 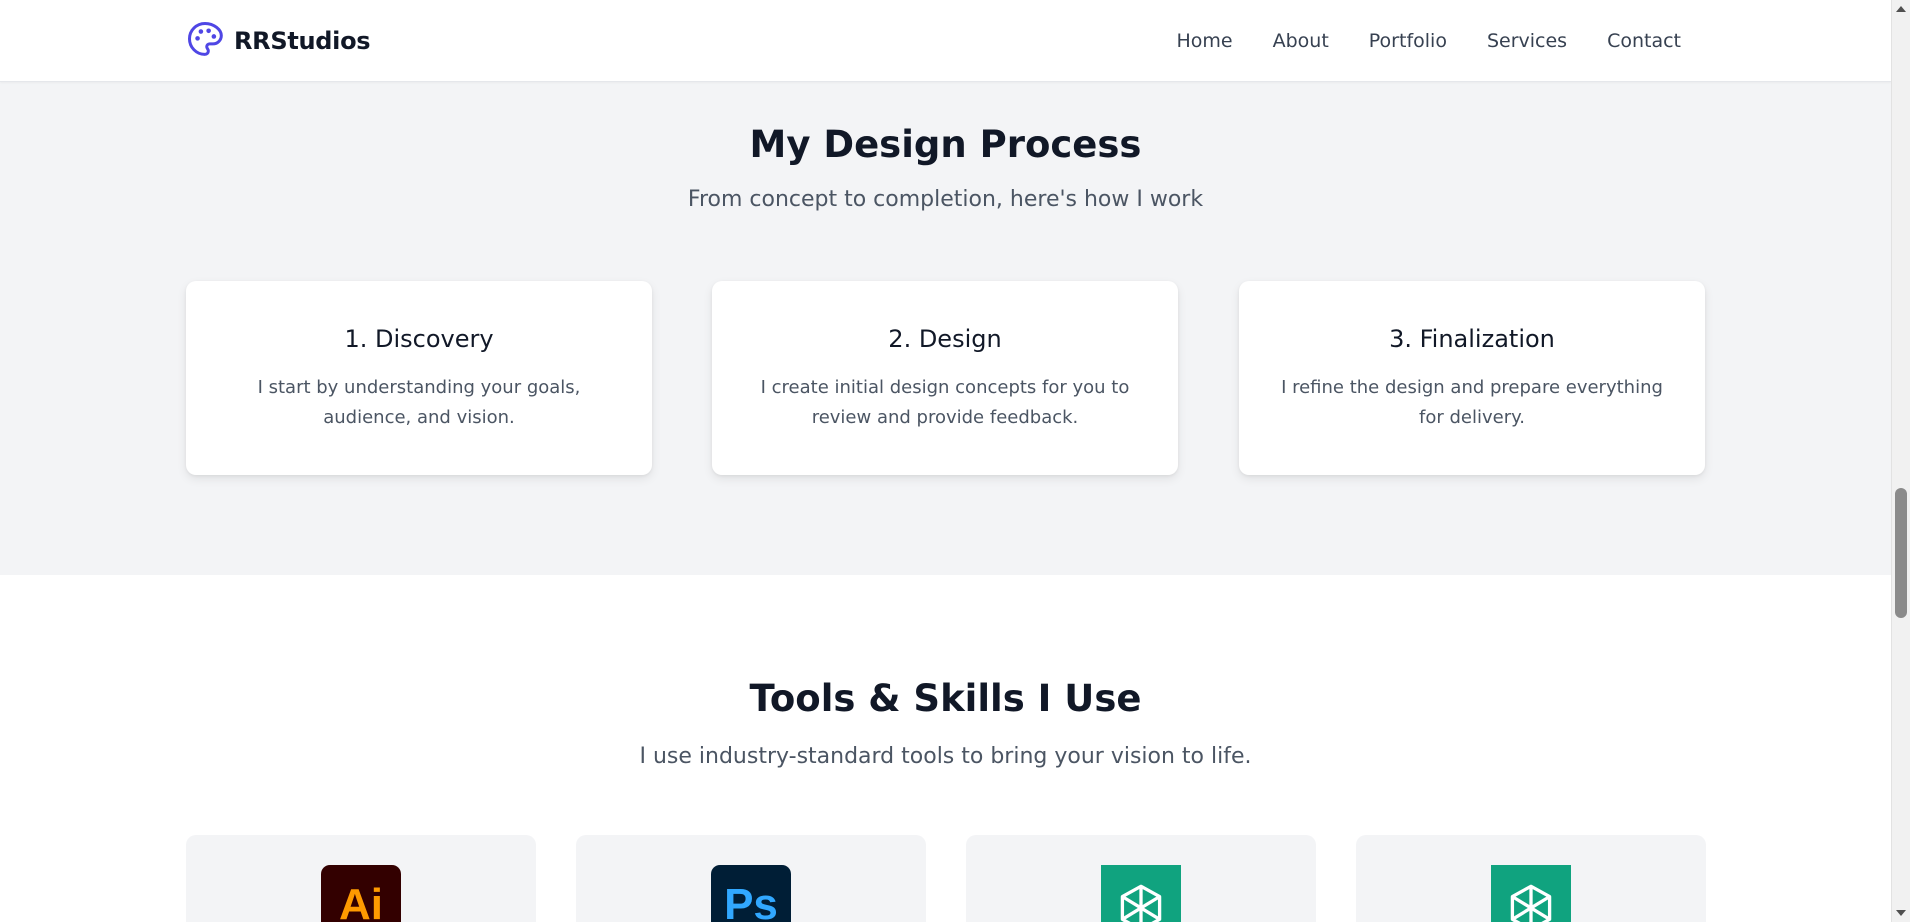 I want to click on adobe-illustrator-icon: Ai, so click(x=361, y=893).